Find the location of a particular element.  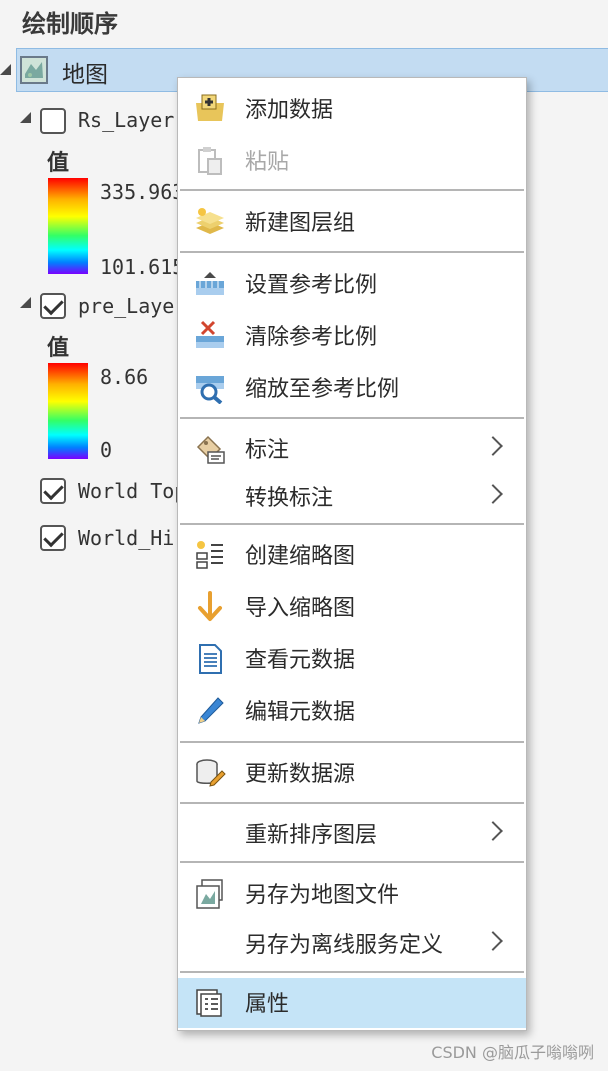

menu-item-labeling: 标注 is located at coordinates (352, 448).